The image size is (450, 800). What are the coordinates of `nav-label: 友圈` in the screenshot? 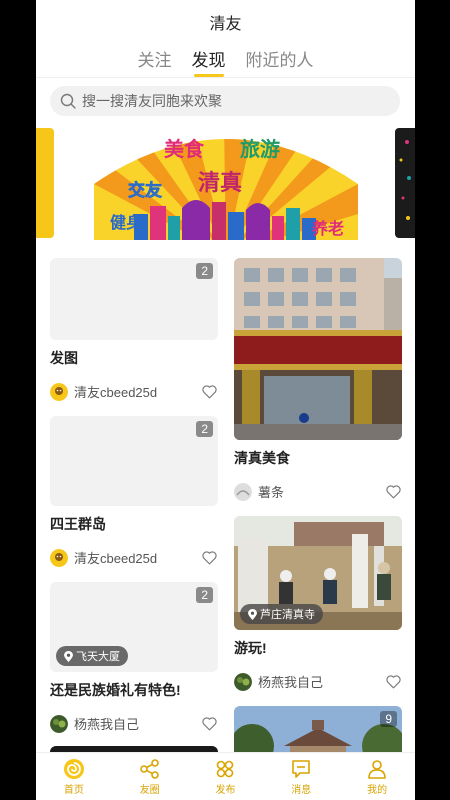 It's located at (149, 790).